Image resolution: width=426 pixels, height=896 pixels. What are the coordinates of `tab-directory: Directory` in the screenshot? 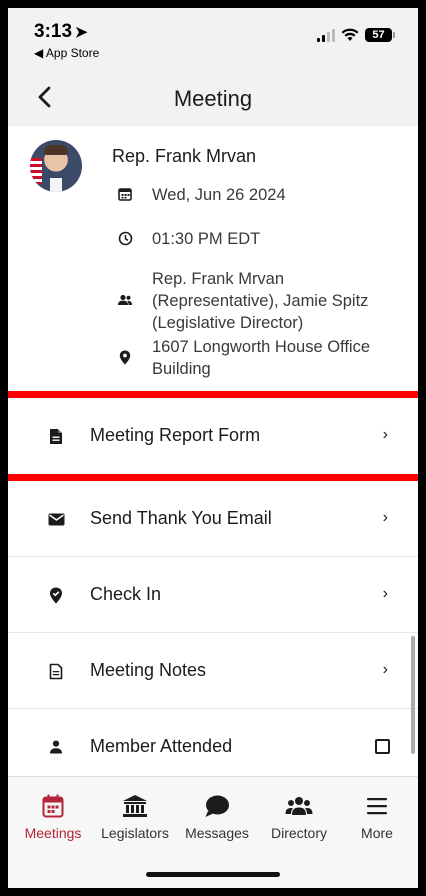 It's located at (299, 816).